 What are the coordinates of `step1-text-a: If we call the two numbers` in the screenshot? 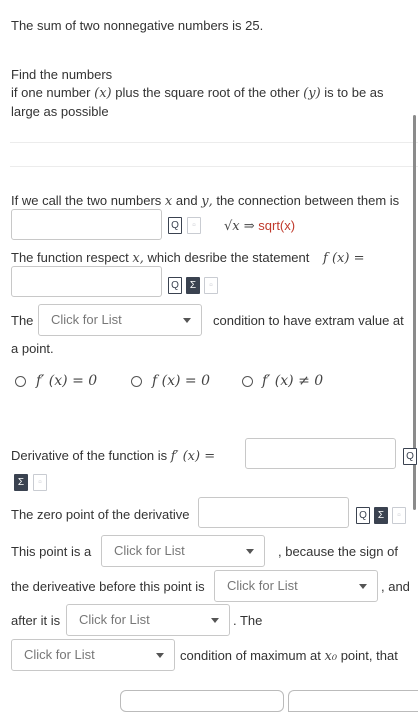 It's located at (86, 200).